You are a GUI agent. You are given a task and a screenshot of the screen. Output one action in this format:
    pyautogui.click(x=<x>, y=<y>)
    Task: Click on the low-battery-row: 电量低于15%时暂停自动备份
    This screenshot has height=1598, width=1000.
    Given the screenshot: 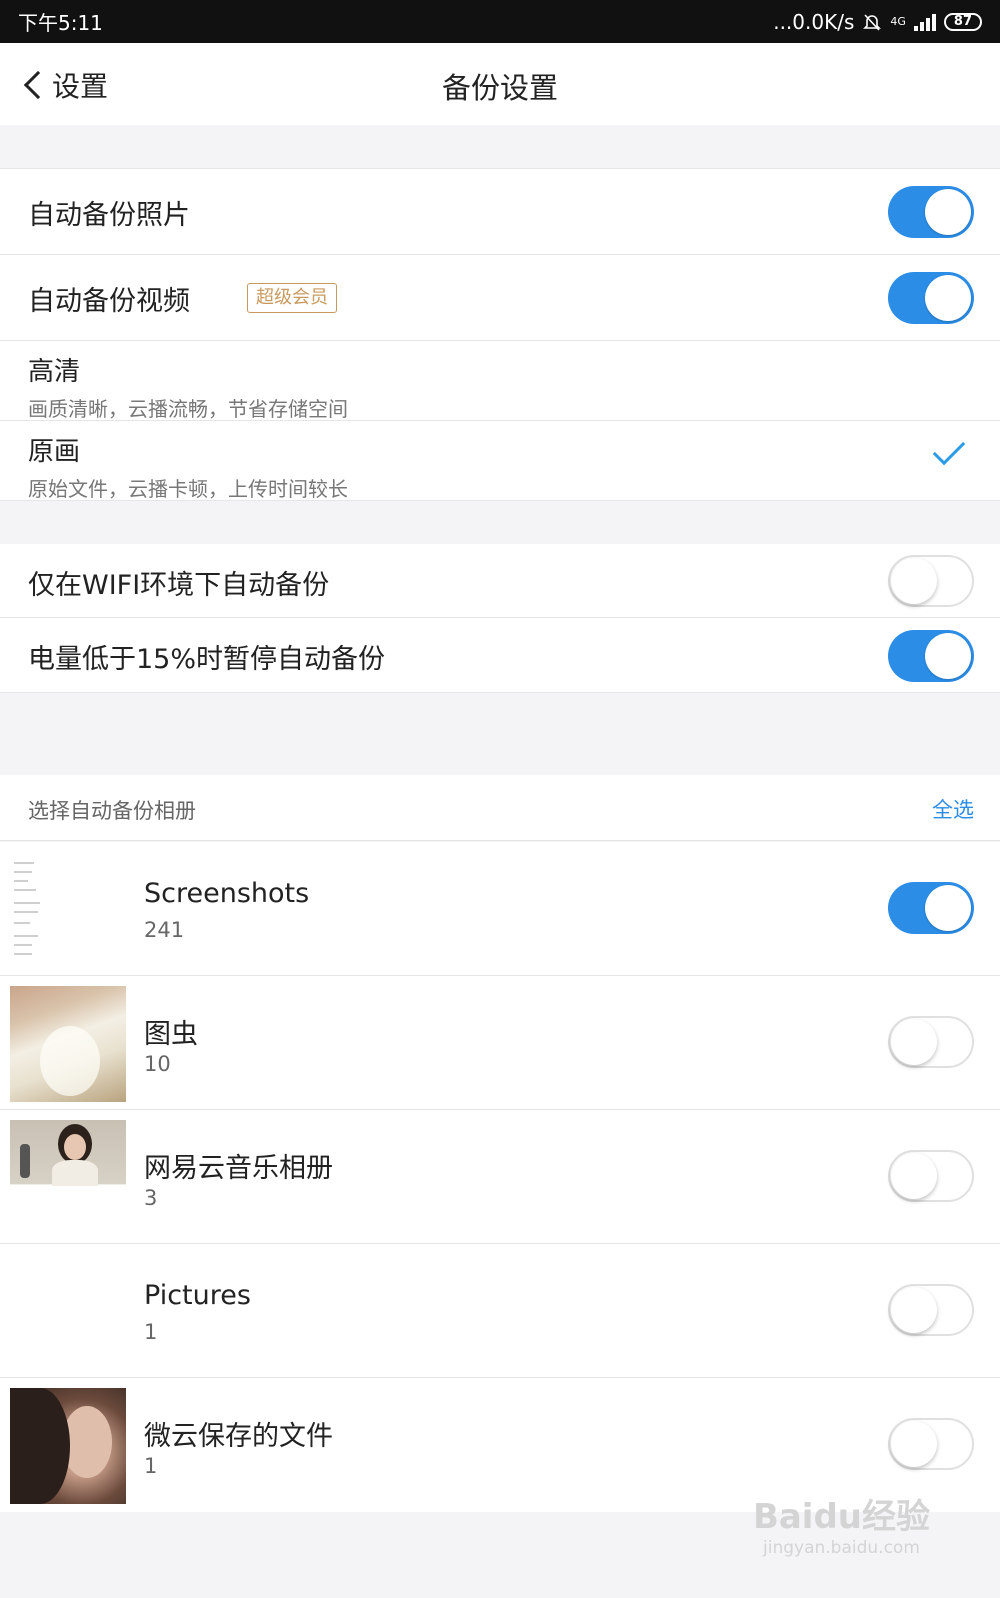 What is the action you would take?
    pyautogui.click(x=500, y=655)
    